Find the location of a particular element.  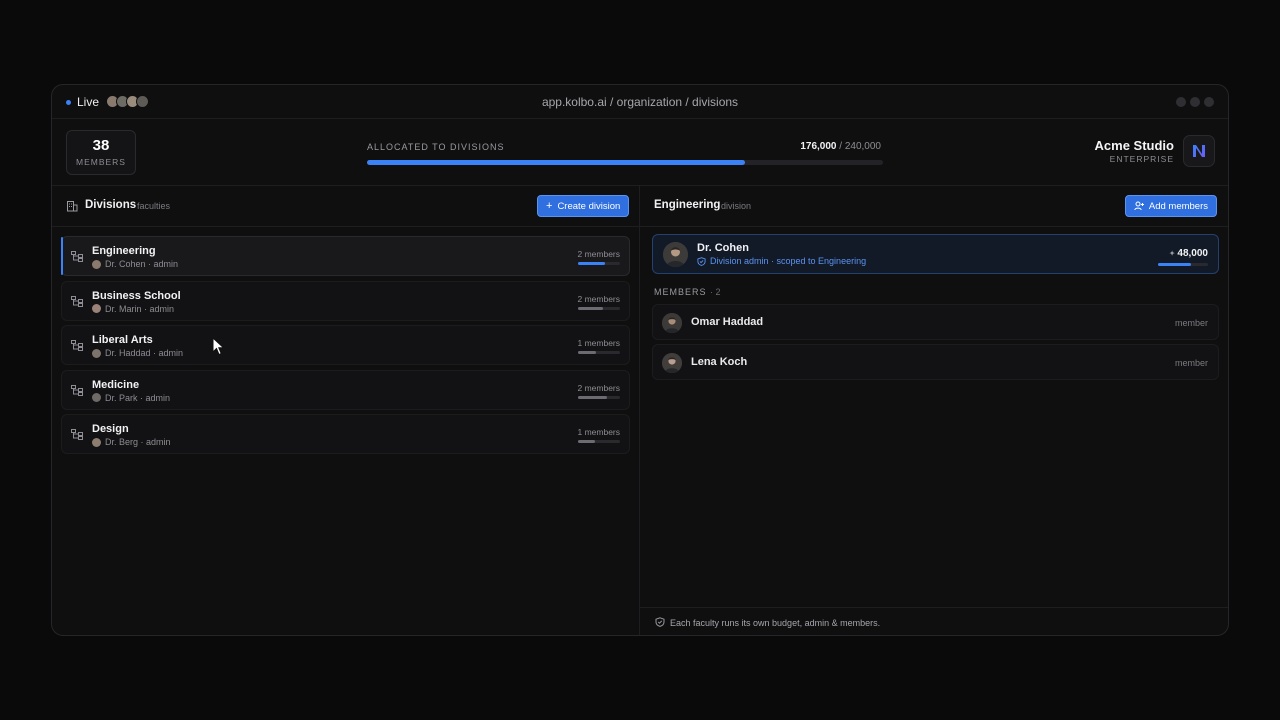

allocation-label: ALLOCATED TO DIVISIONS is located at coordinates (436, 147).